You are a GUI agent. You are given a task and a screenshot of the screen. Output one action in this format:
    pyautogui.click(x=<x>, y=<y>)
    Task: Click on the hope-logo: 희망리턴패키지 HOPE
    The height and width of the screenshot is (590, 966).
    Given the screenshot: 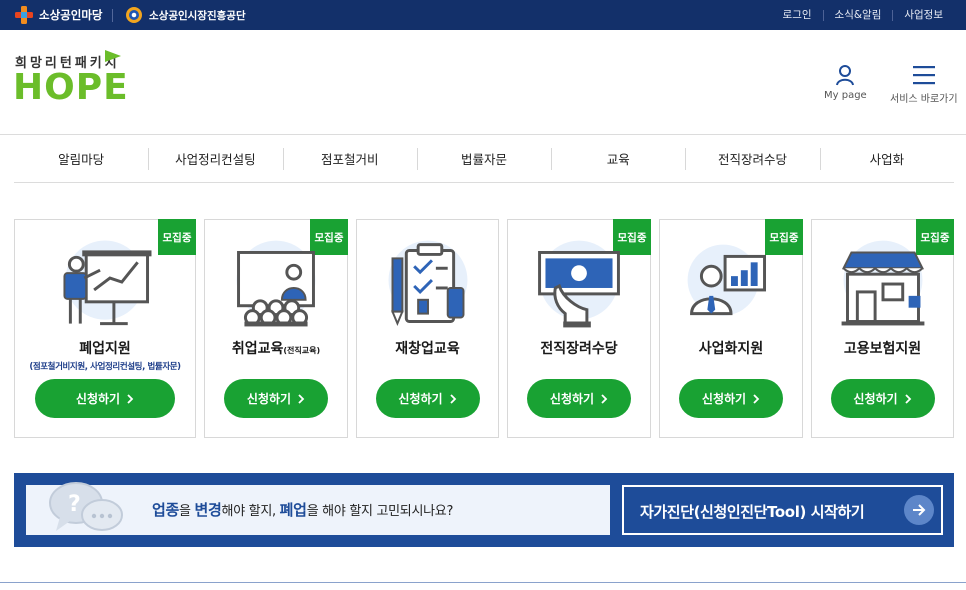 What is the action you would take?
    pyautogui.click(x=73, y=81)
    